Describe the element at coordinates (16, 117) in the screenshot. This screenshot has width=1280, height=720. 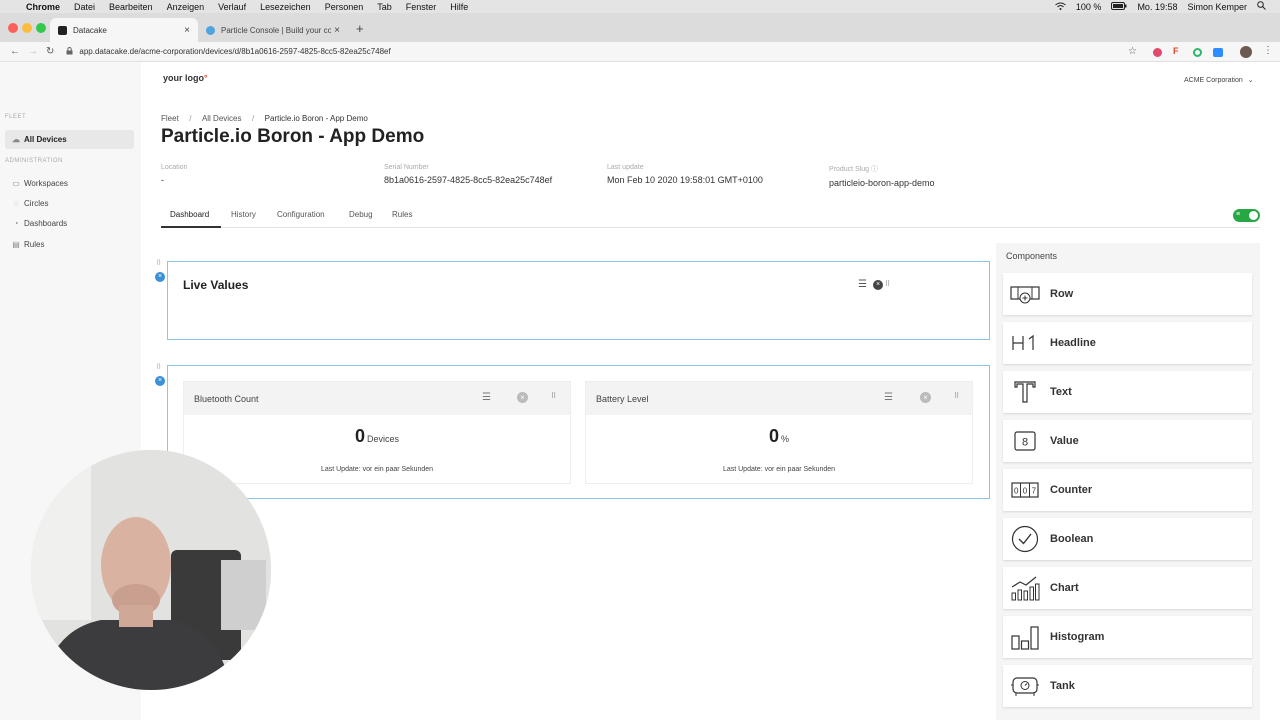
I see `sidebar-section-fleet: FLEET` at that location.